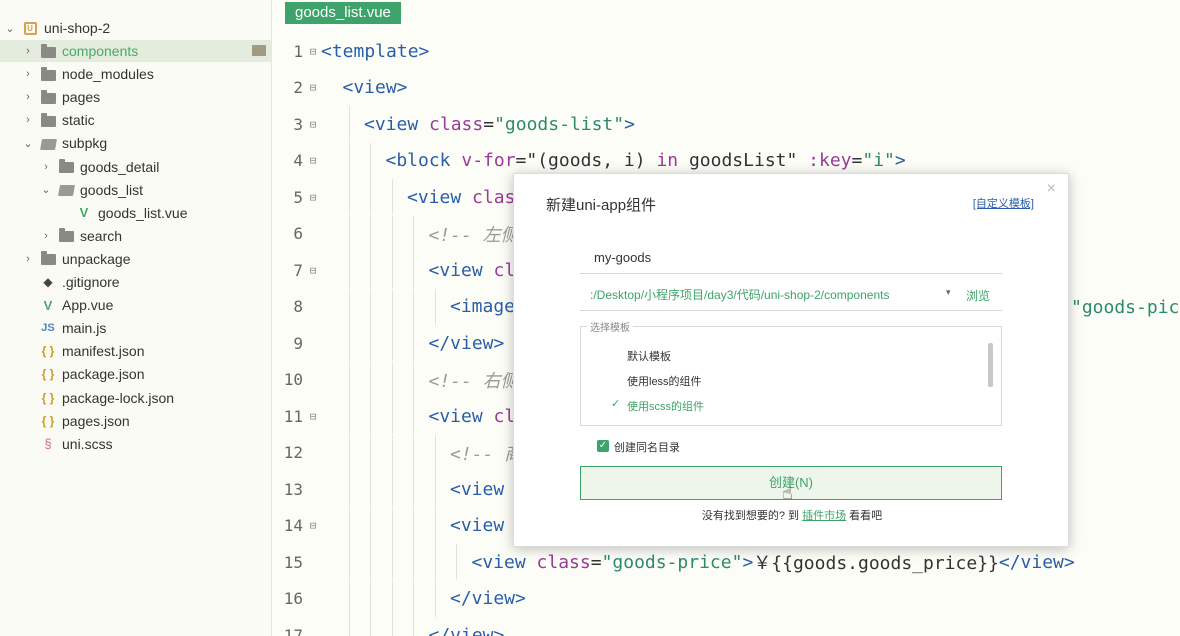 The width and height of the screenshot is (1180, 636). I want to click on code-token: clas, so click(494, 197).